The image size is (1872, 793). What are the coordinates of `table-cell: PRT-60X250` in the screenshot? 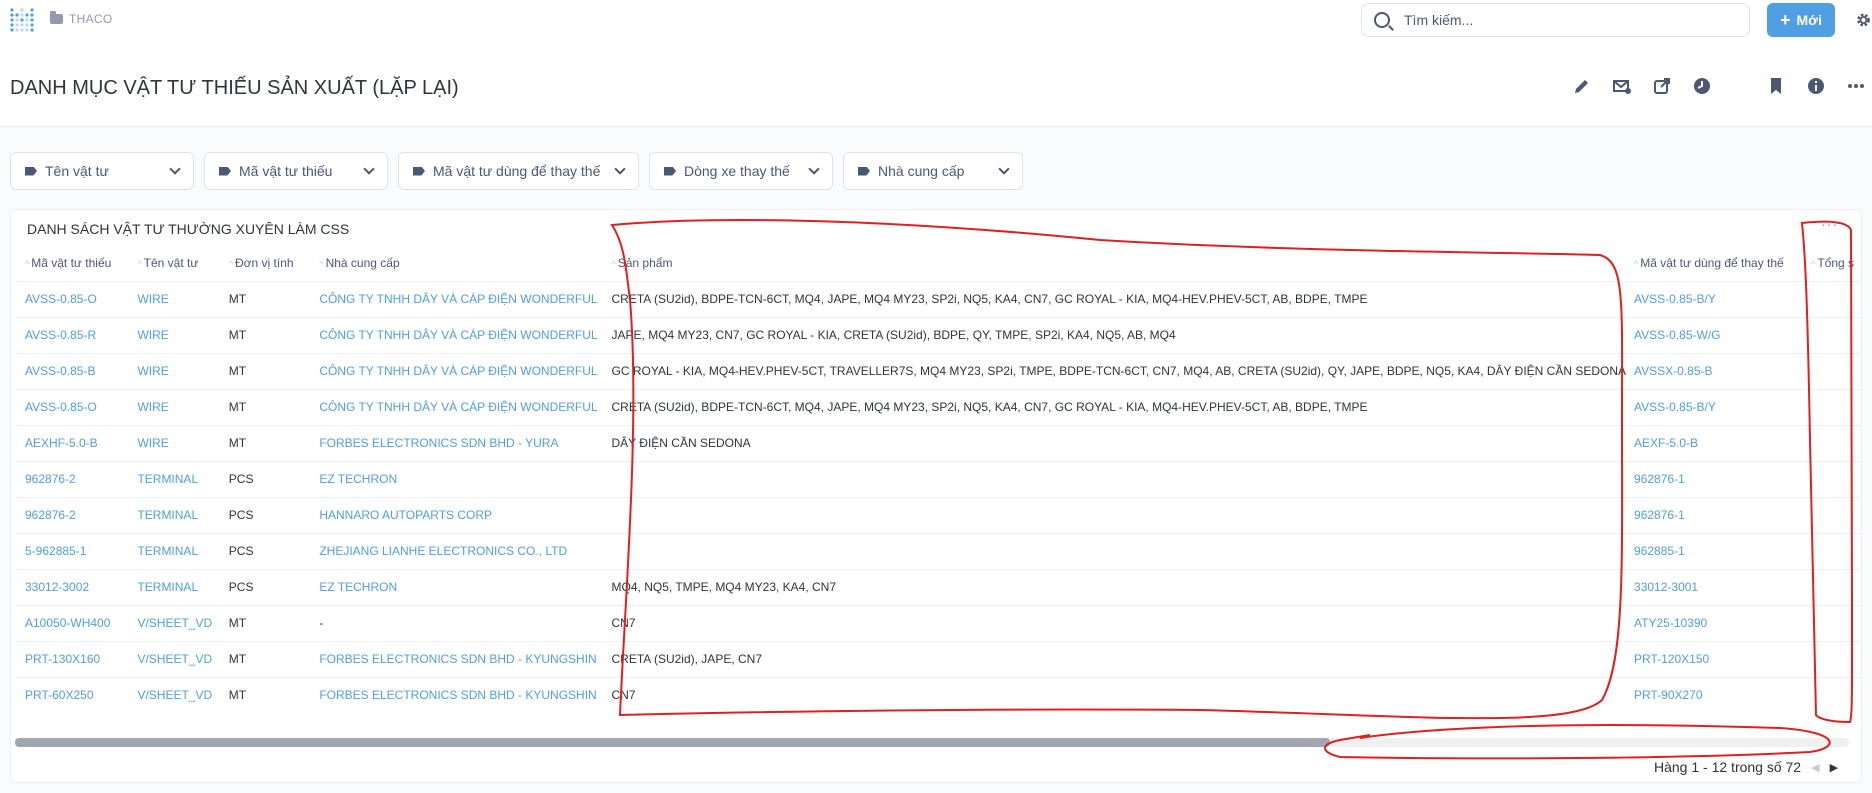 It's located at (73, 694).